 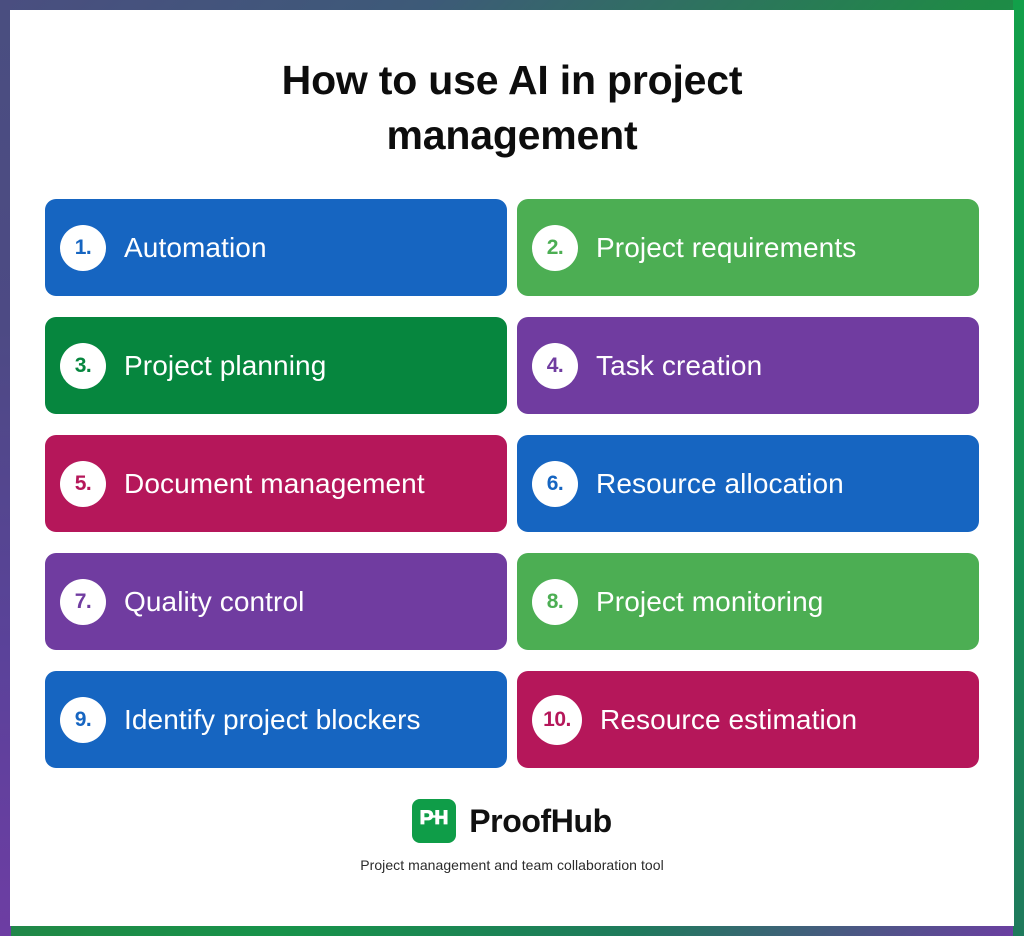 I want to click on item-label: Project planning, so click(x=225, y=365).